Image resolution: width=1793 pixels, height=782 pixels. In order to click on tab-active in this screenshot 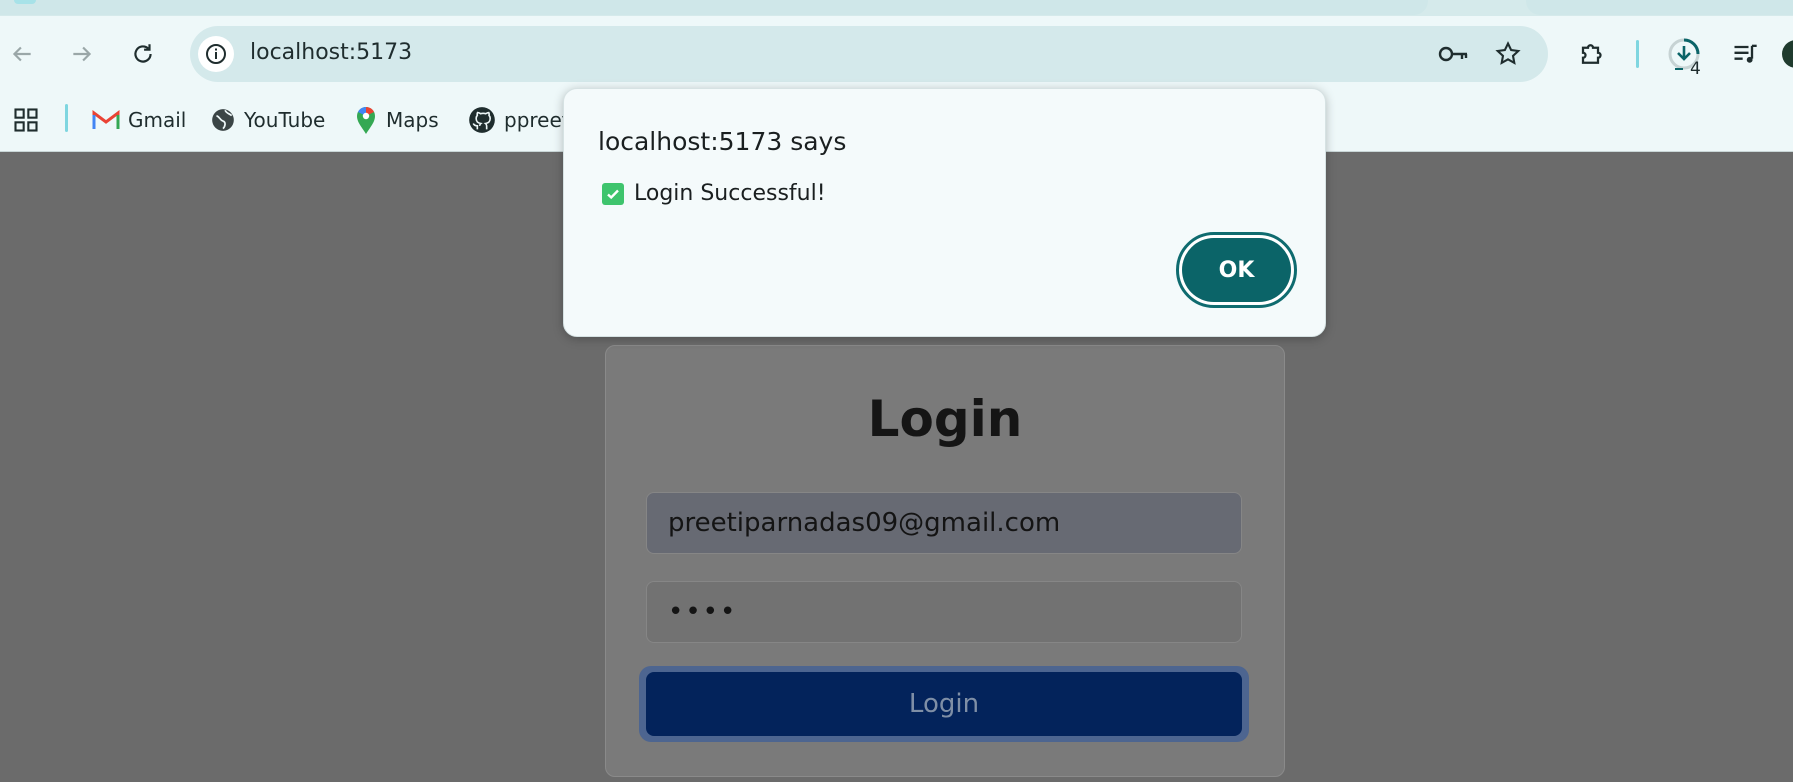, I will do `click(714, 7)`.